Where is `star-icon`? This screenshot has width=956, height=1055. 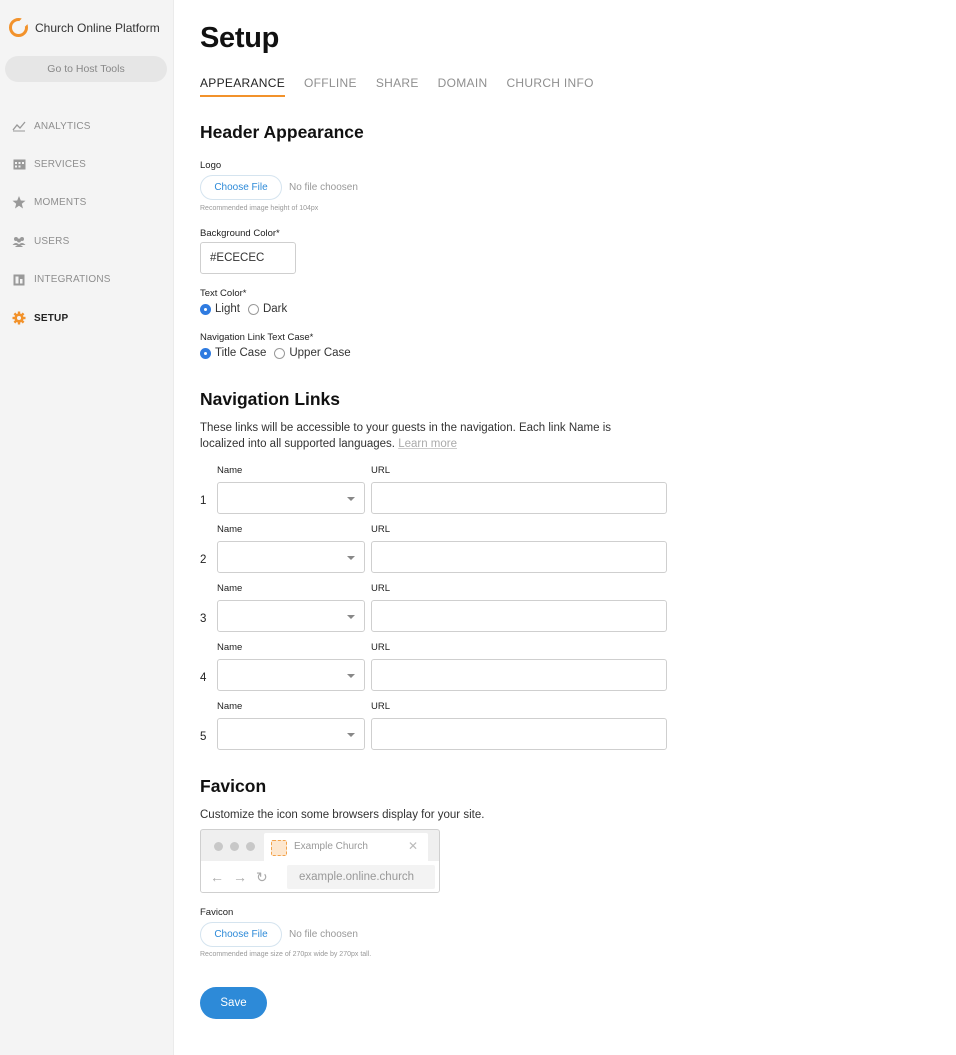 star-icon is located at coordinates (19, 203).